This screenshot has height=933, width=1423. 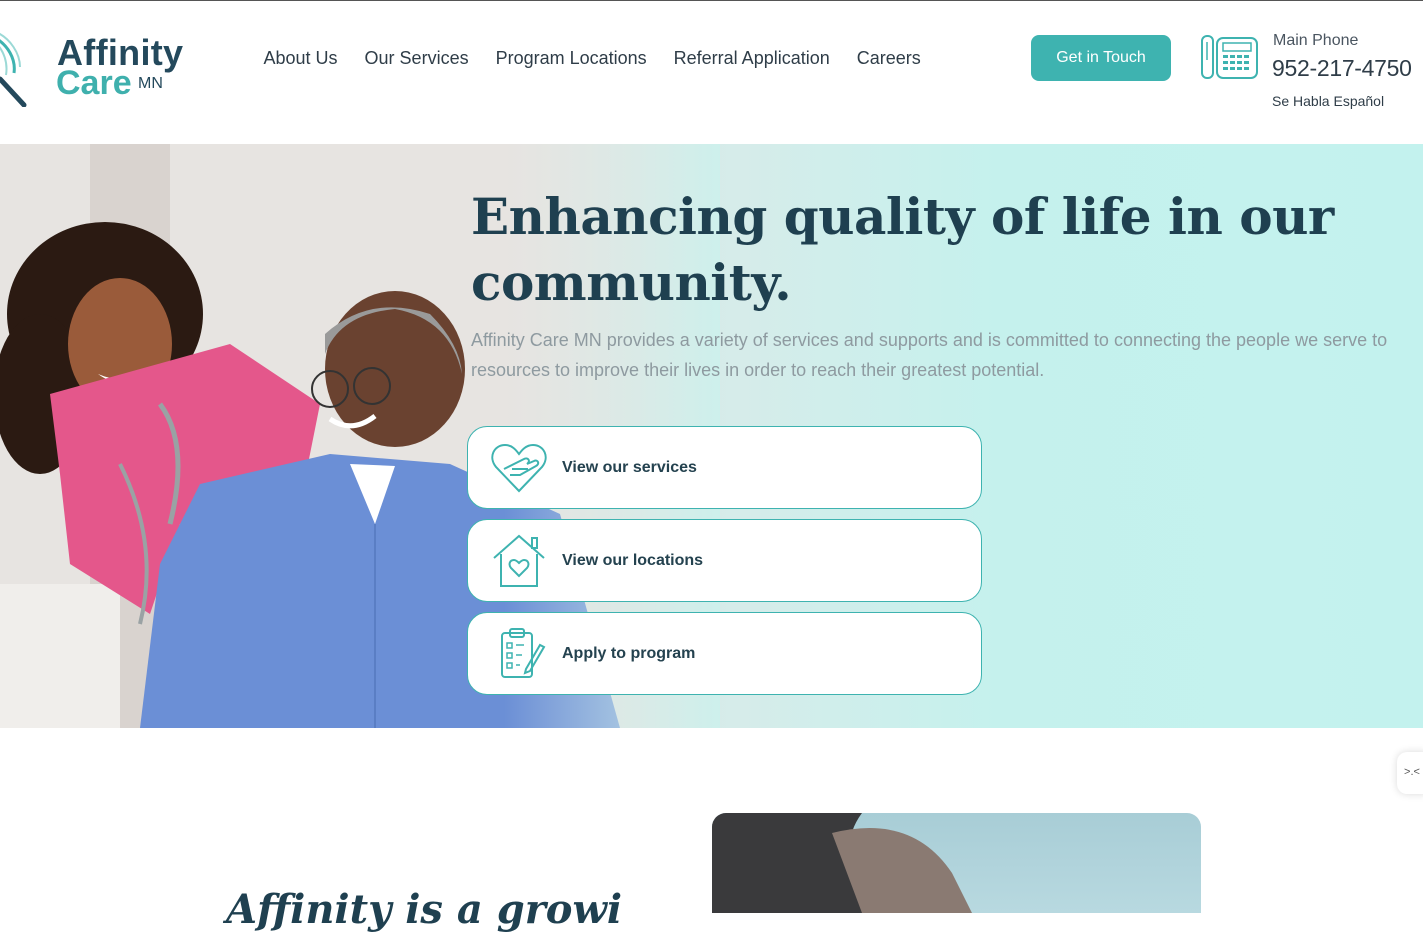 I want to click on house-heart-icon, so click(x=519, y=560).